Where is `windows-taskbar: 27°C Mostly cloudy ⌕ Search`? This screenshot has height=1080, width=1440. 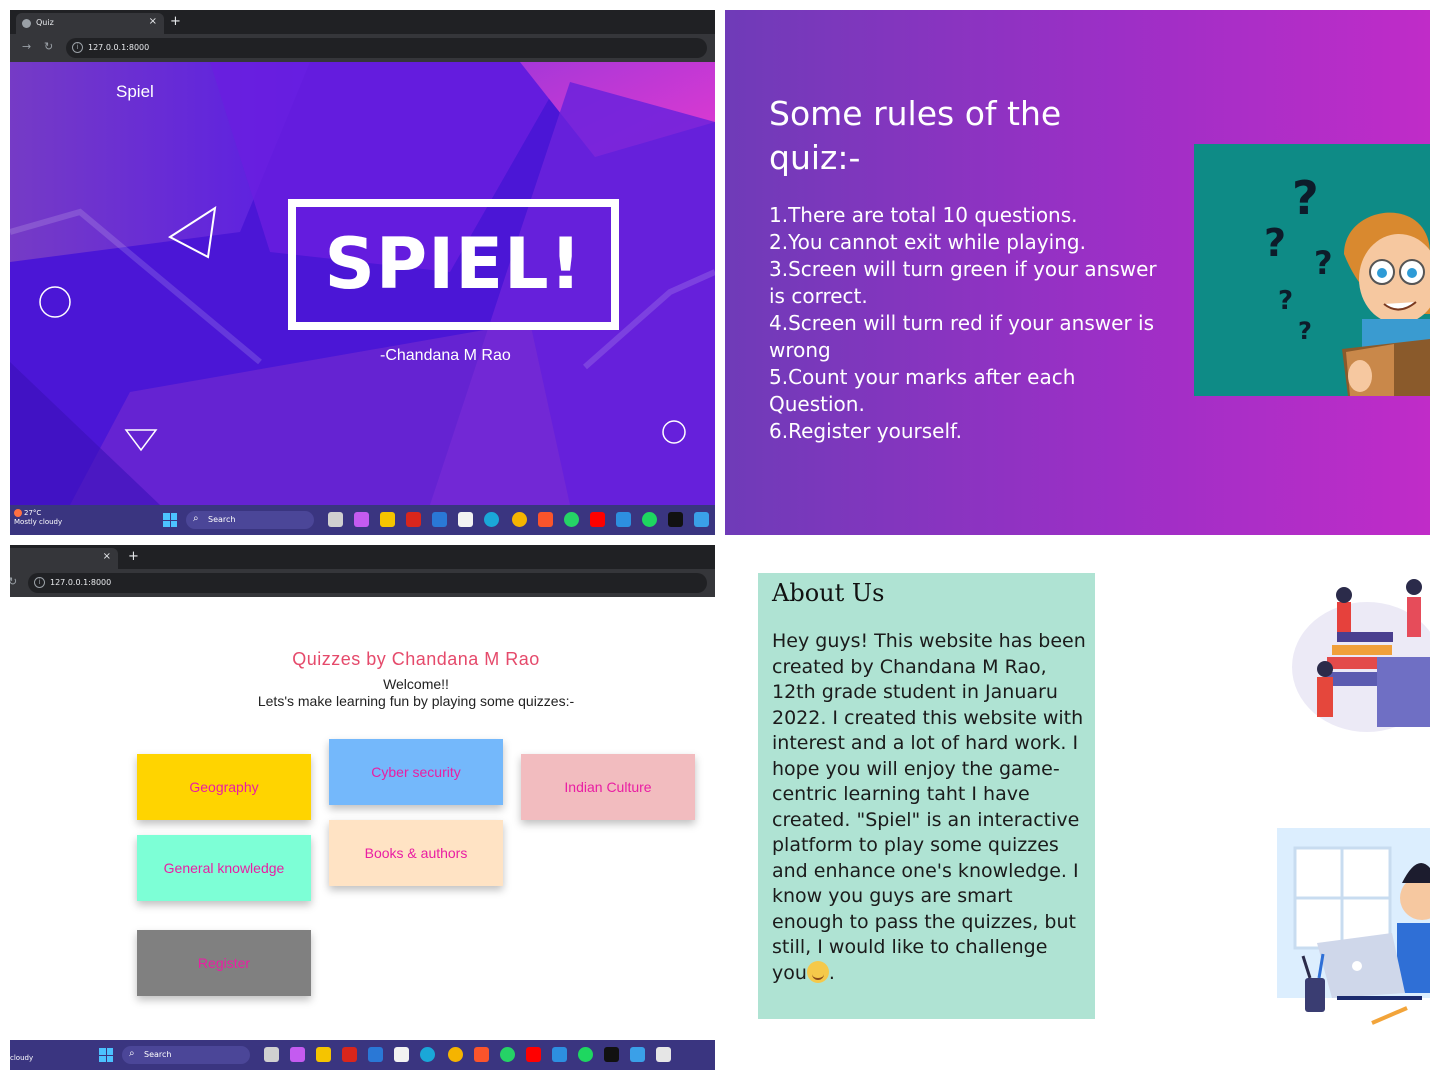
windows-taskbar: 27°C Mostly cloudy ⌕ Search is located at coordinates (362, 520).